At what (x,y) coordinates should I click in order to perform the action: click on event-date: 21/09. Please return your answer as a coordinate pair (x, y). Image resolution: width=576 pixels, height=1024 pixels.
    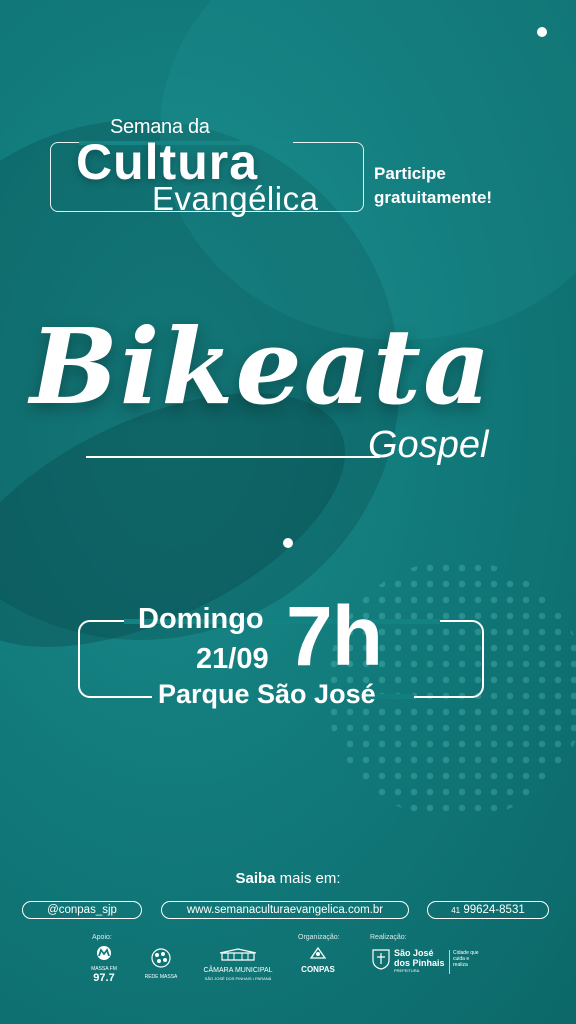
    Looking at the image, I should click on (232, 659).